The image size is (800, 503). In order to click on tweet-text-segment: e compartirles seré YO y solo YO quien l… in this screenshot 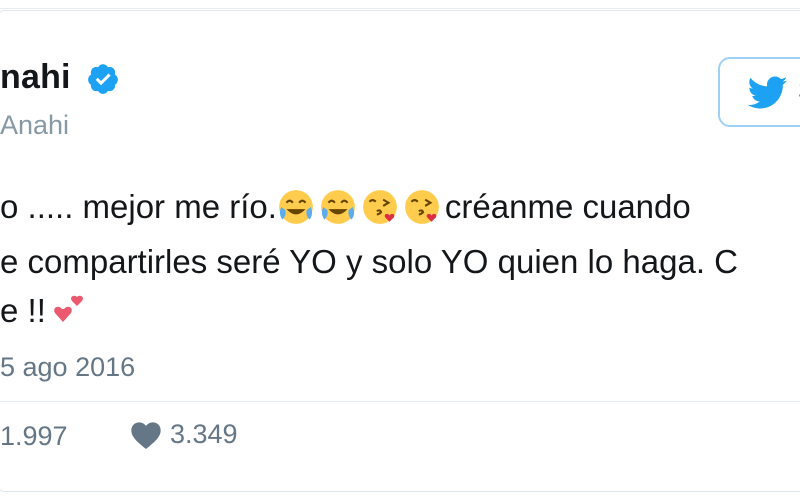, I will do `click(369, 261)`.